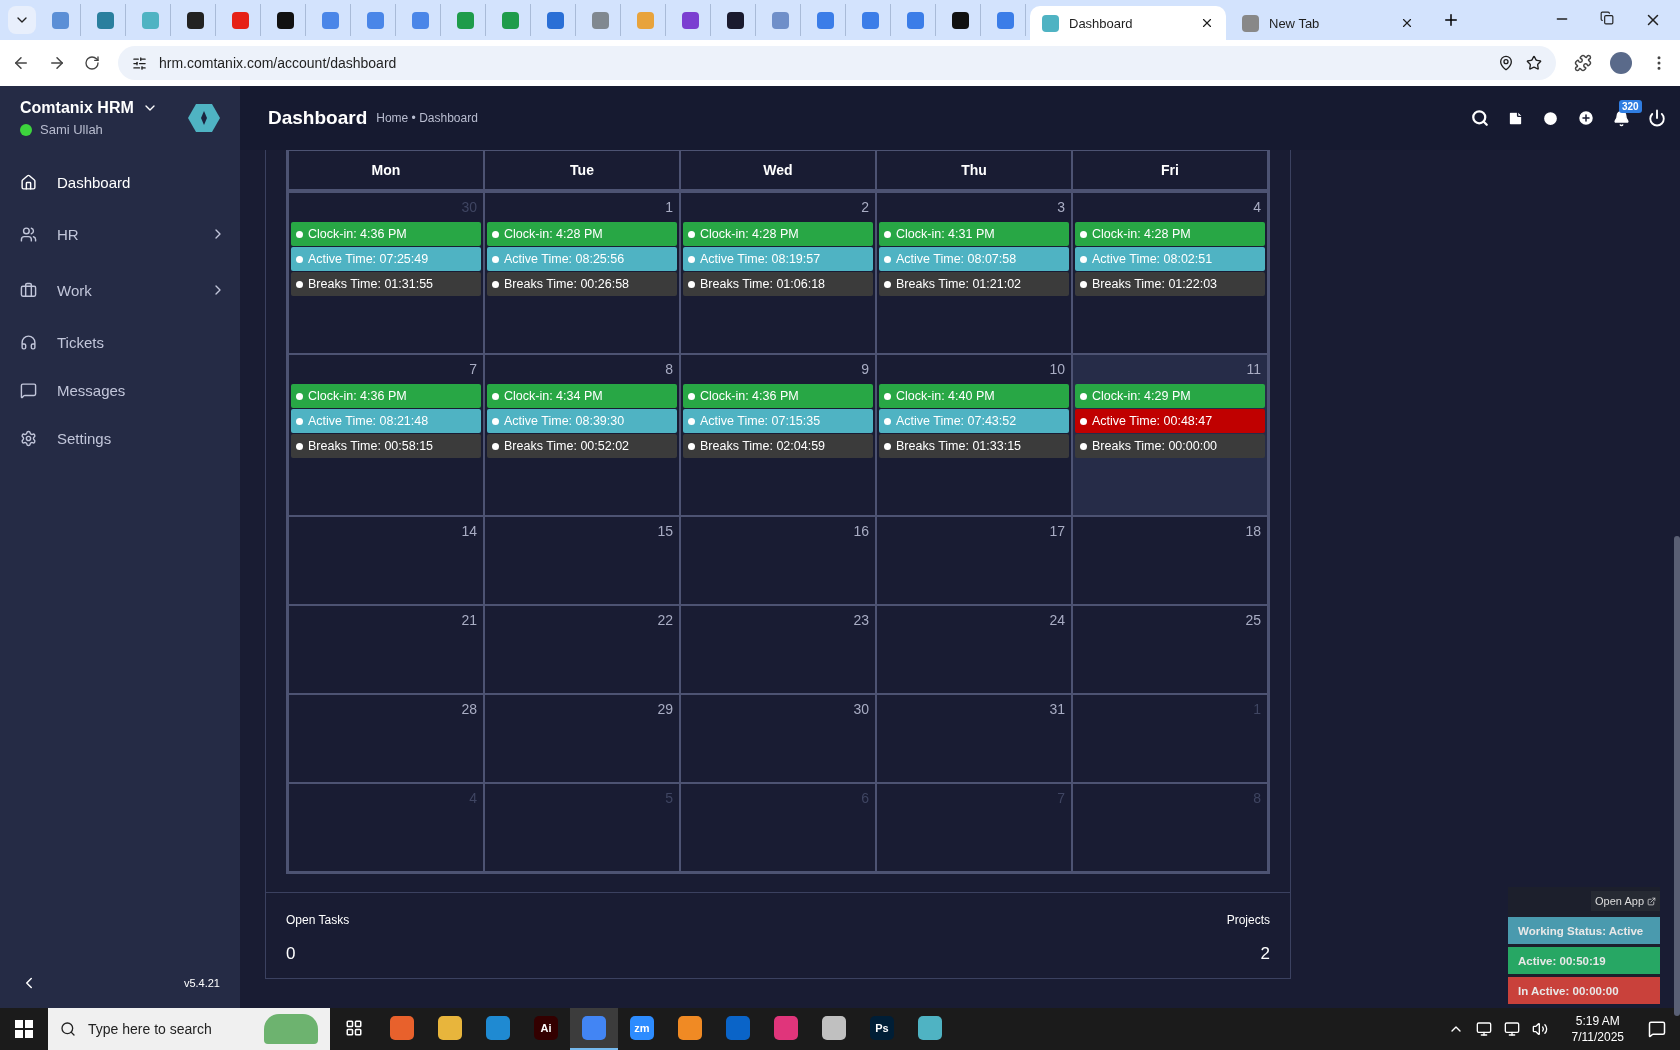 The height and width of the screenshot is (1050, 1680). Describe the element at coordinates (1534, 63) in the screenshot. I see `bookmark-star-icon` at that location.